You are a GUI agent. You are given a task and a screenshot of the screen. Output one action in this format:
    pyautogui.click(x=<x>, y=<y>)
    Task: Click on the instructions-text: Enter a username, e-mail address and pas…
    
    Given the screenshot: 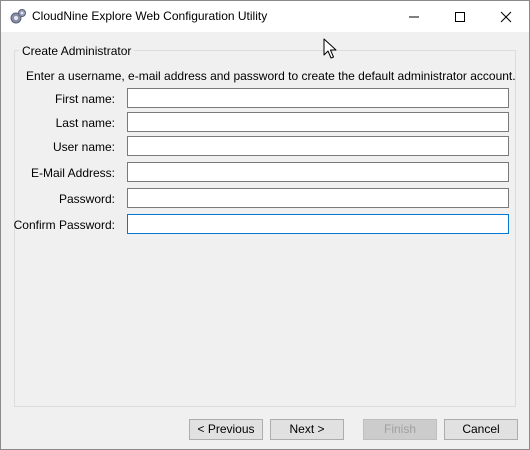 What is the action you would take?
    pyautogui.click(x=271, y=76)
    